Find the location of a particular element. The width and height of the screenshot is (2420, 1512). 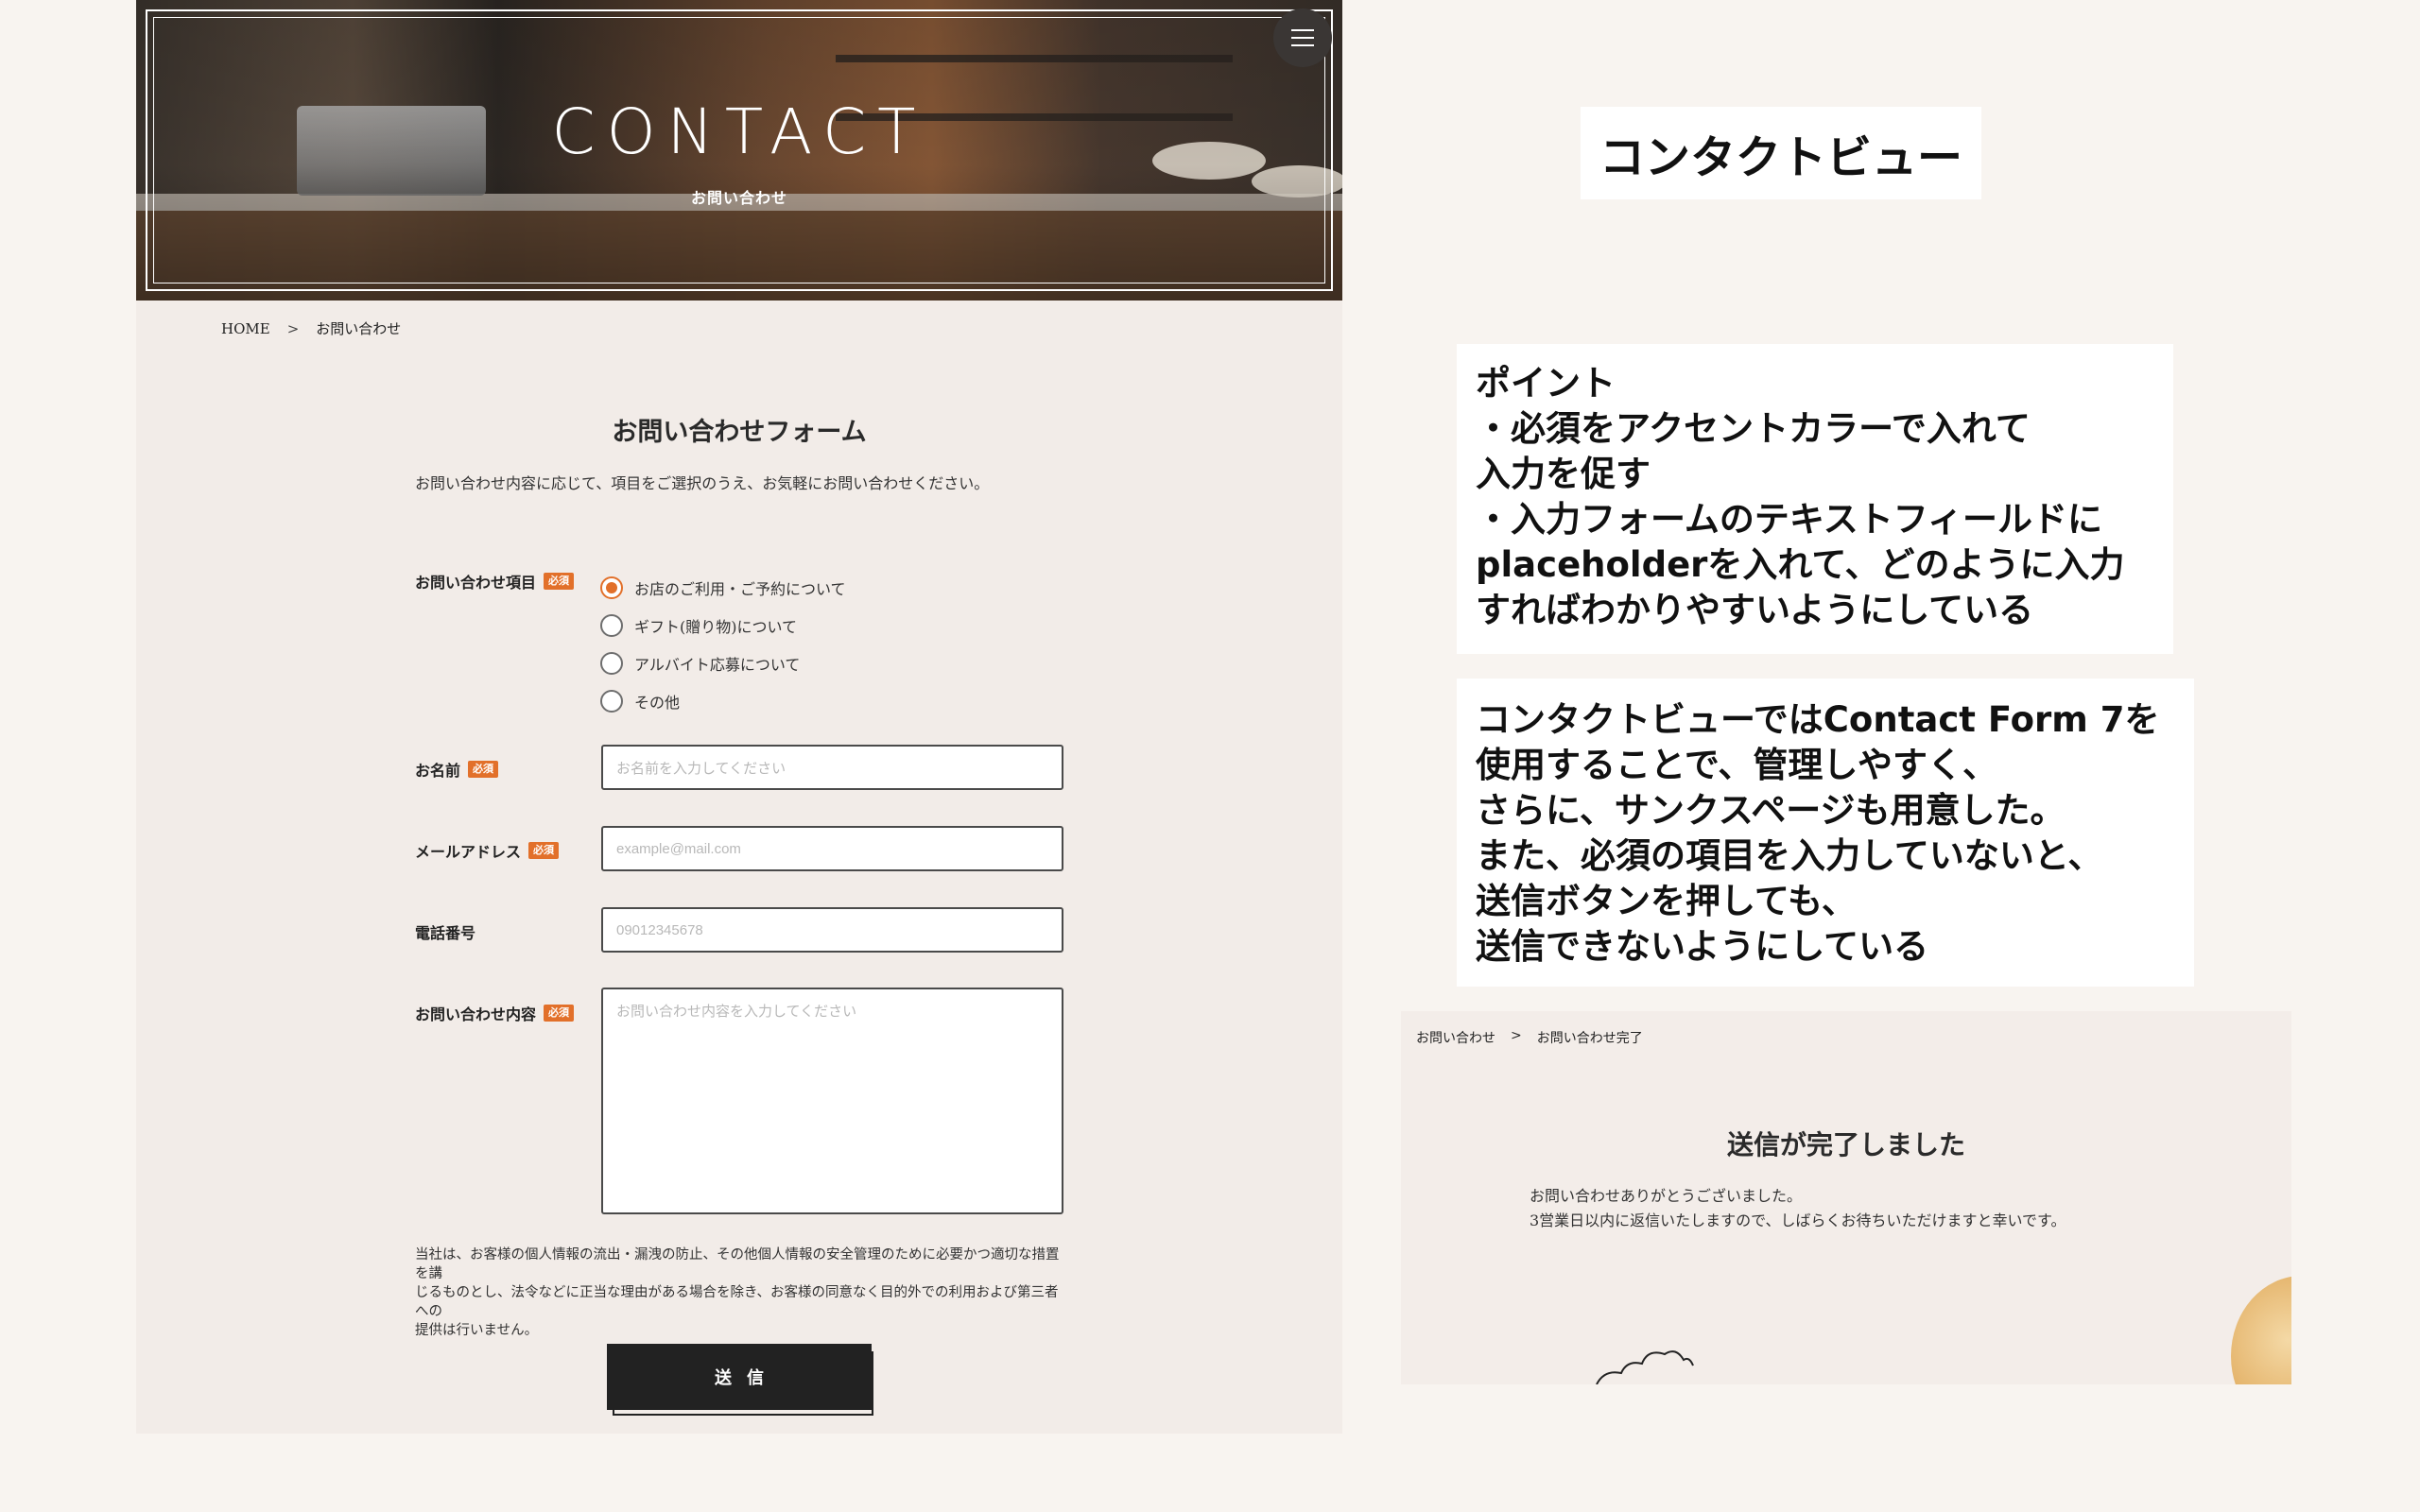

hero-title: CONTACT is located at coordinates (739, 131).